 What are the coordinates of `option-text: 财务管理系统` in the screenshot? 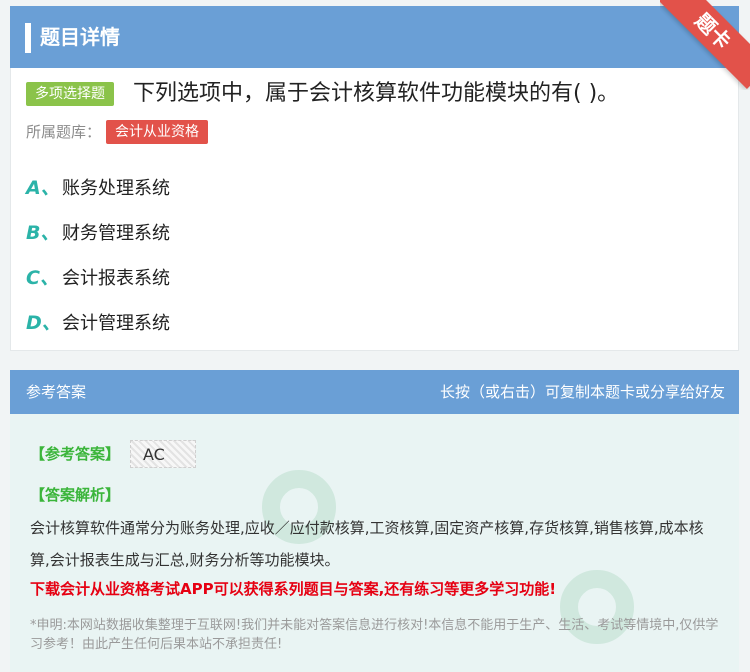 It's located at (116, 233).